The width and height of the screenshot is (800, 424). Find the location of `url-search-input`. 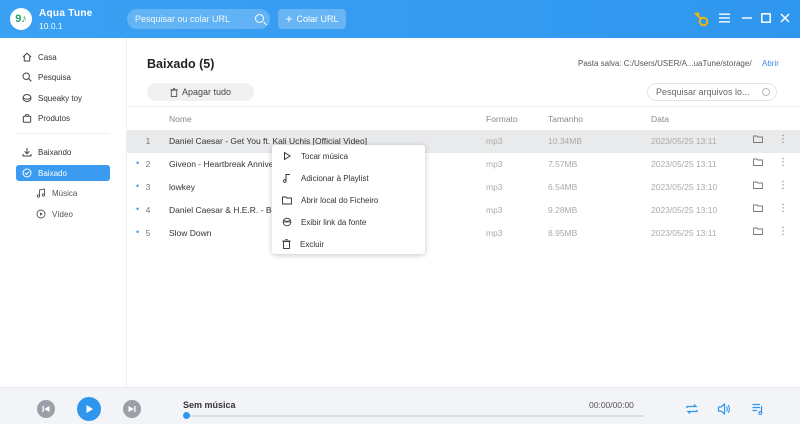

url-search-input is located at coordinates (198, 19).